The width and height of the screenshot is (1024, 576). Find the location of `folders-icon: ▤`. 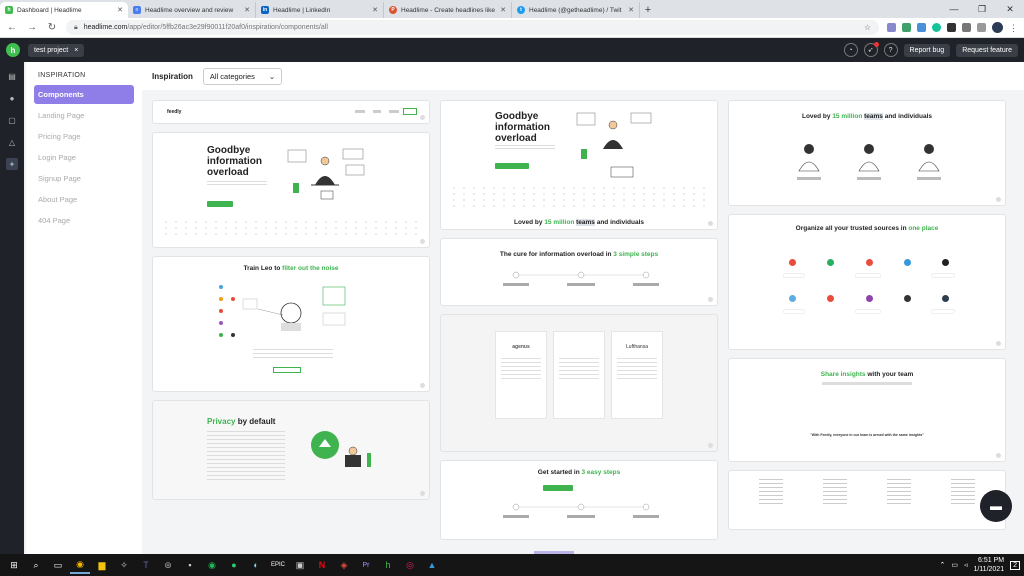

folders-icon: ▤ is located at coordinates (12, 76).